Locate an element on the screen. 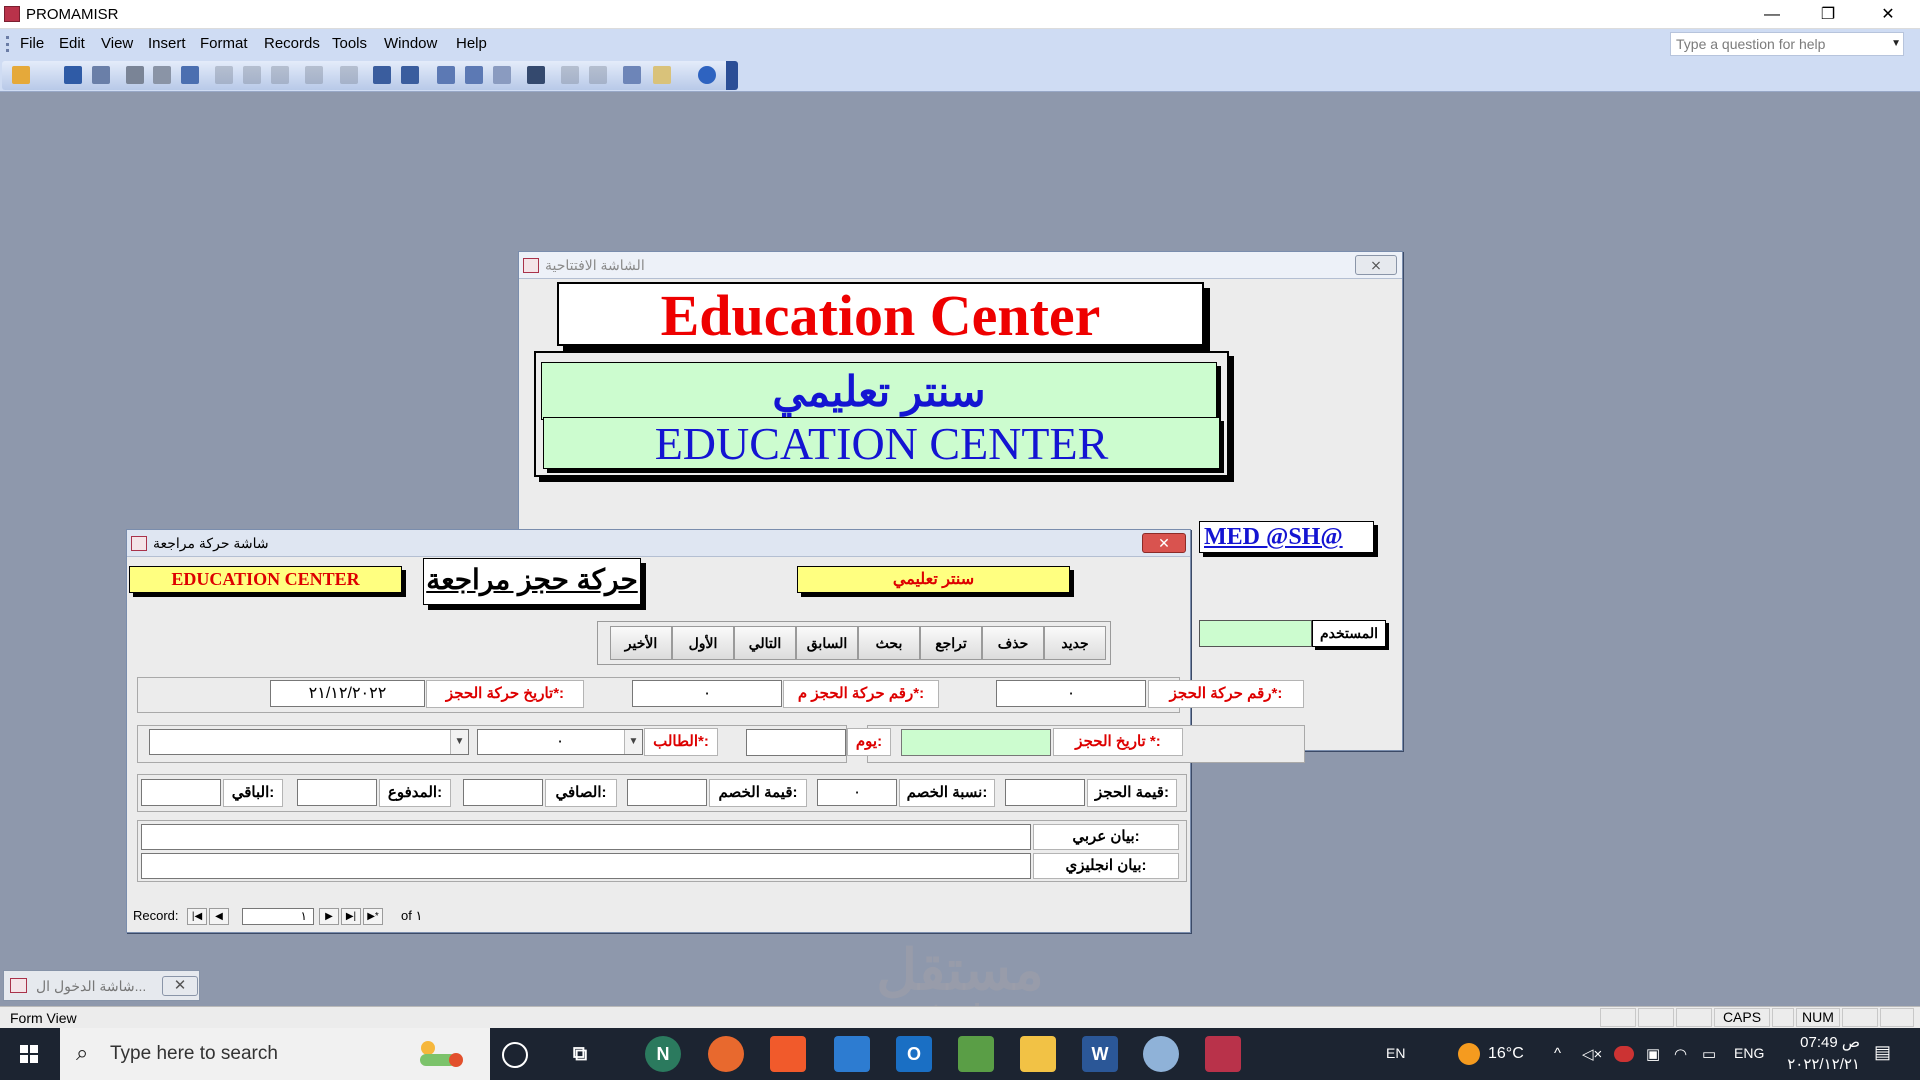  desc-en-field is located at coordinates (586, 866).